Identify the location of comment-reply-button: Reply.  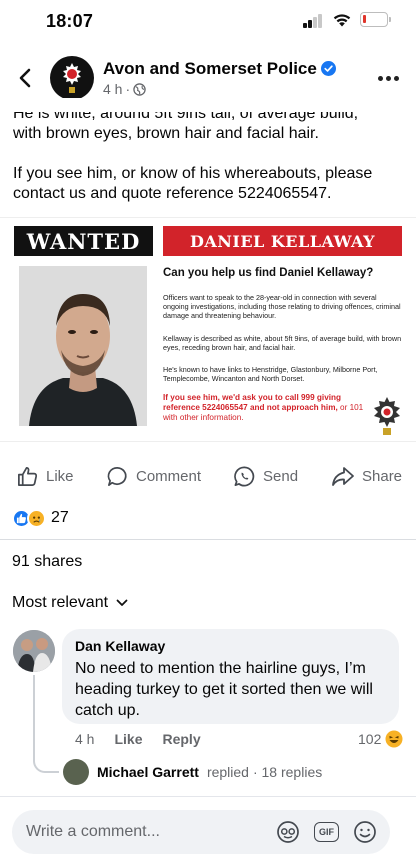
(181, 739).